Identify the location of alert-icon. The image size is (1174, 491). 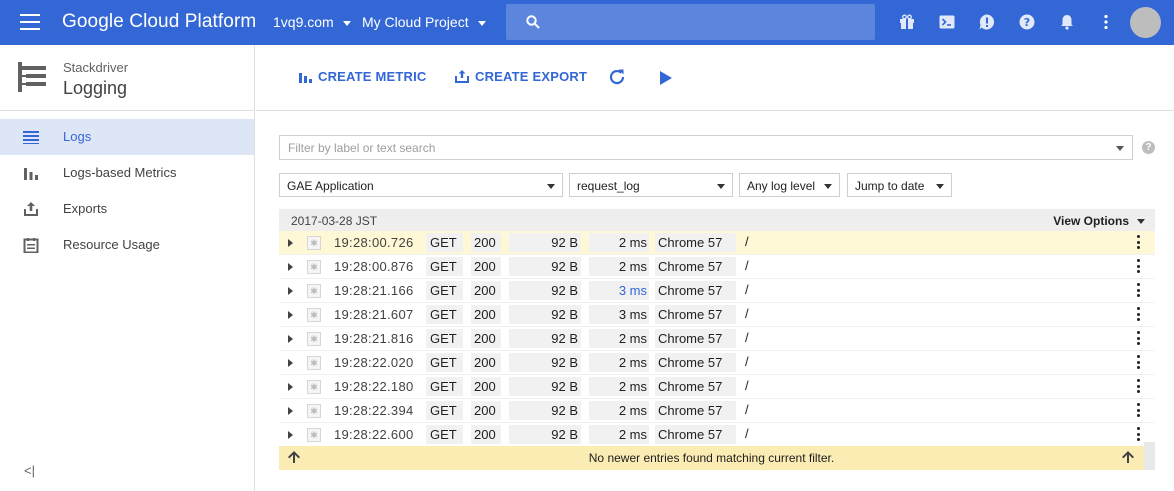
(987, 22).